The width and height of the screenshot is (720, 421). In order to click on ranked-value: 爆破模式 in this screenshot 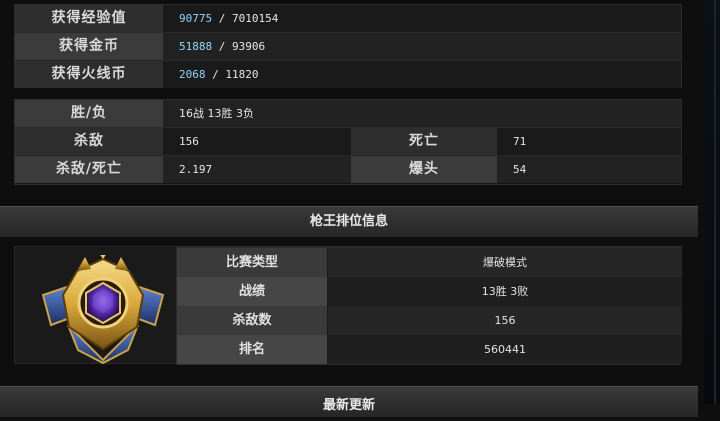, I will do `click(505, 262)`.